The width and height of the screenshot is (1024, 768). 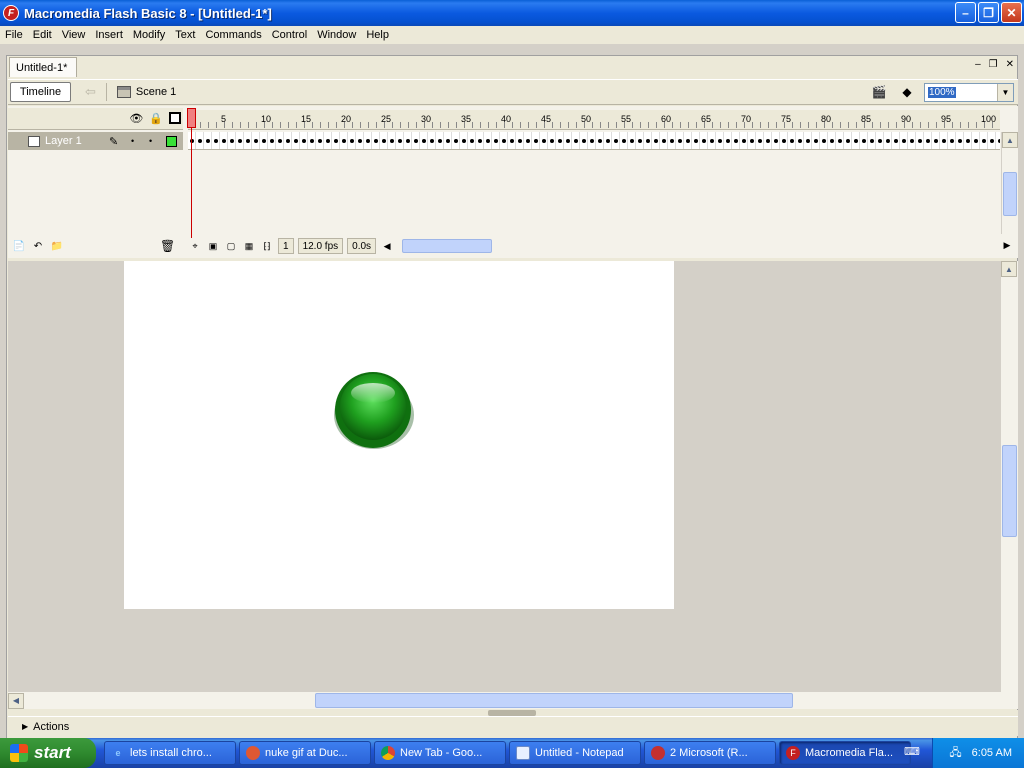 I want to click on eye-icon: 👁, so click(x=136, y=118).